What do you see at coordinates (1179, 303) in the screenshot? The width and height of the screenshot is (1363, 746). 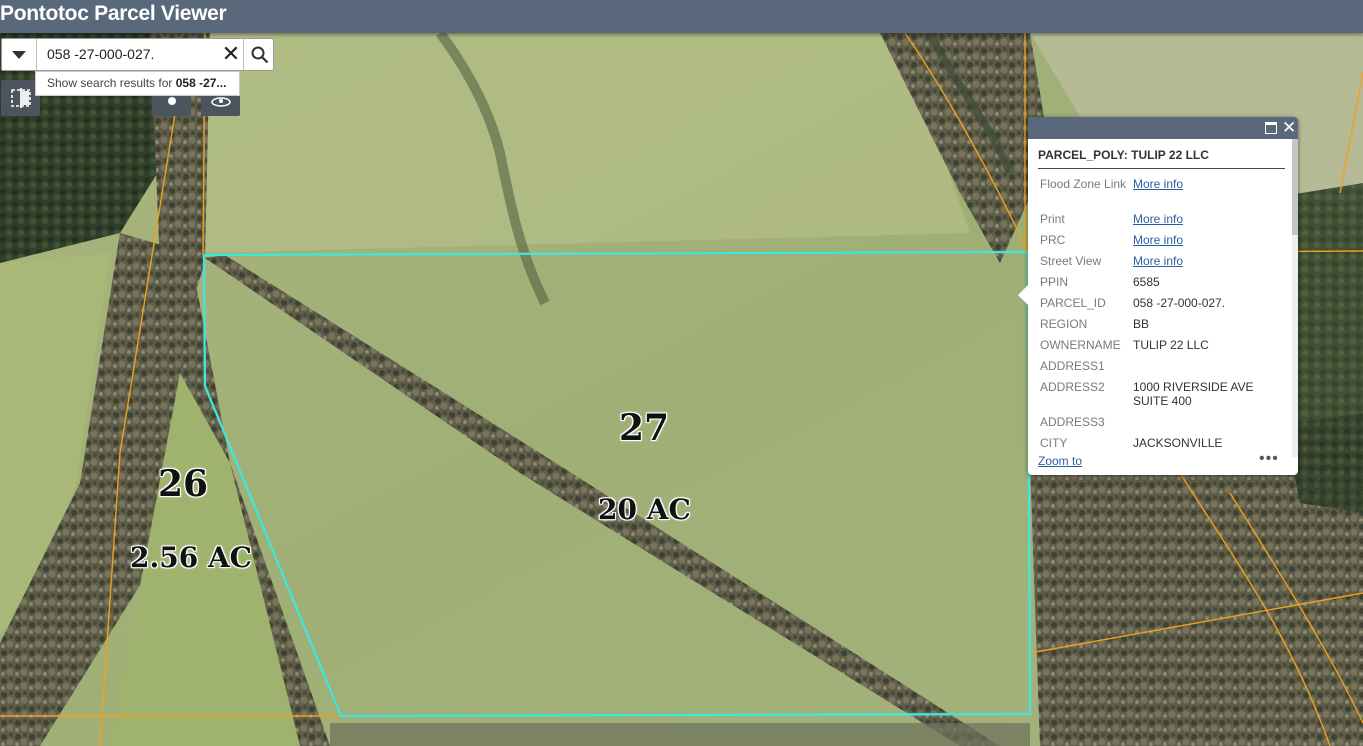 I see `attribute-value: 058 -27-000-027.` at bounding box center [1179, 303].